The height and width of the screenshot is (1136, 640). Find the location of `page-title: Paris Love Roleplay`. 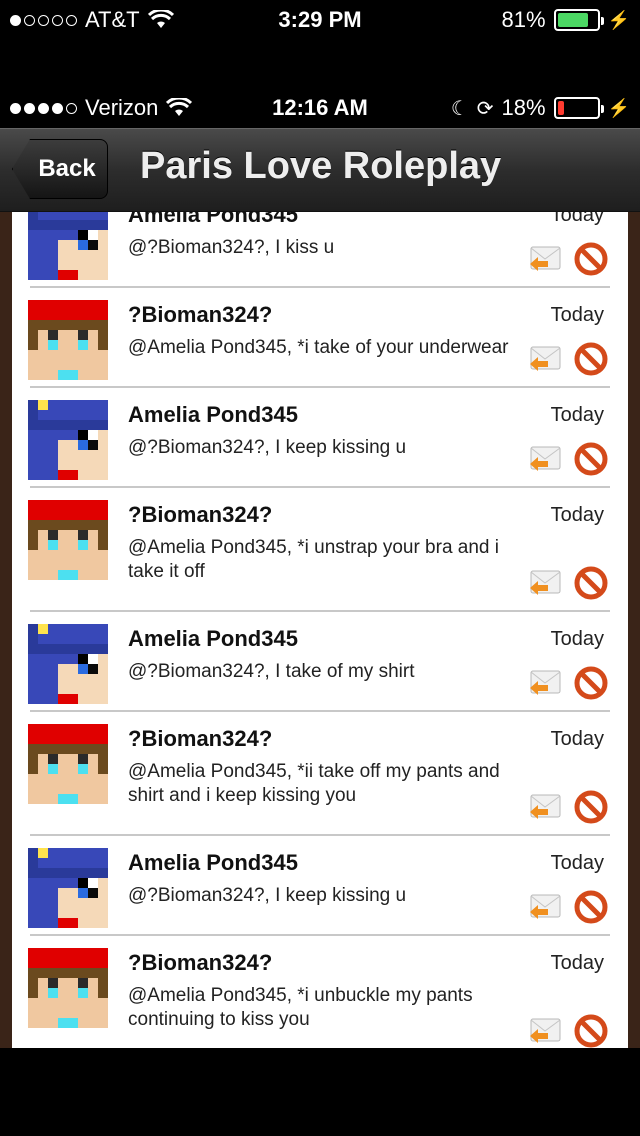

page-title: Paris Love Roleplay is located at coordinates (321, 166).